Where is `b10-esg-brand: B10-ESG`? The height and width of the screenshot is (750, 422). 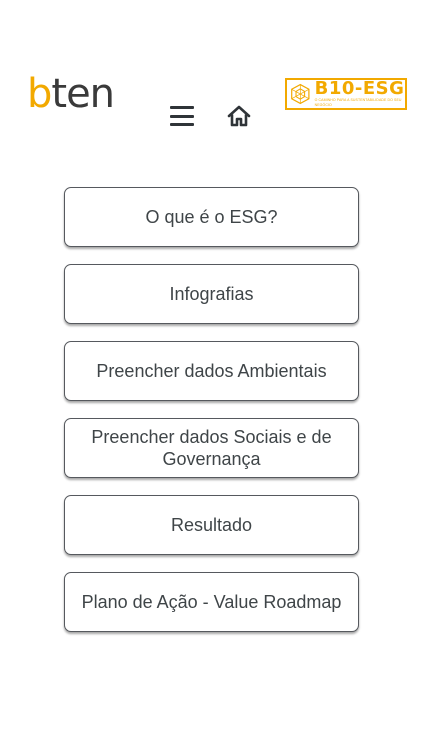
b10-esg-brand: B10-ESG is located at coordinates (359, 88).